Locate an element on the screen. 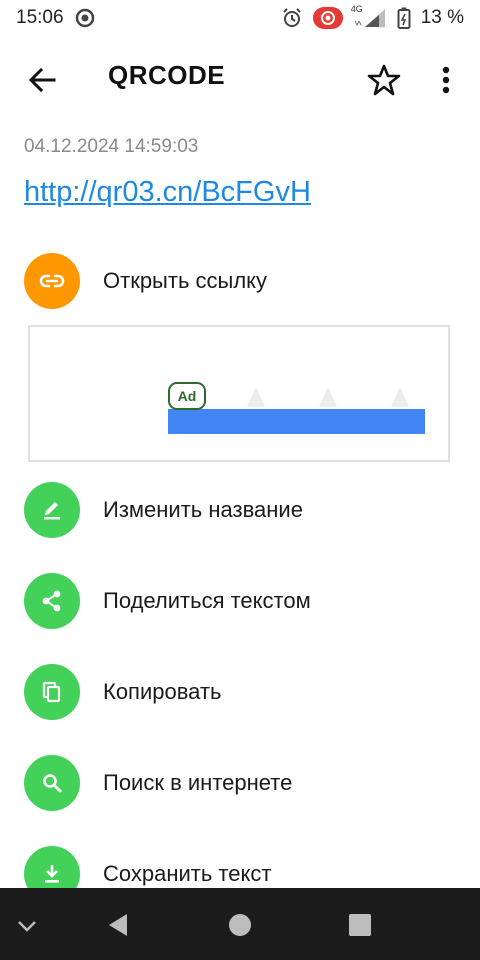 The width and height of the screenshot is (480, 960). copy-icon is located at coordinates (51, 692).